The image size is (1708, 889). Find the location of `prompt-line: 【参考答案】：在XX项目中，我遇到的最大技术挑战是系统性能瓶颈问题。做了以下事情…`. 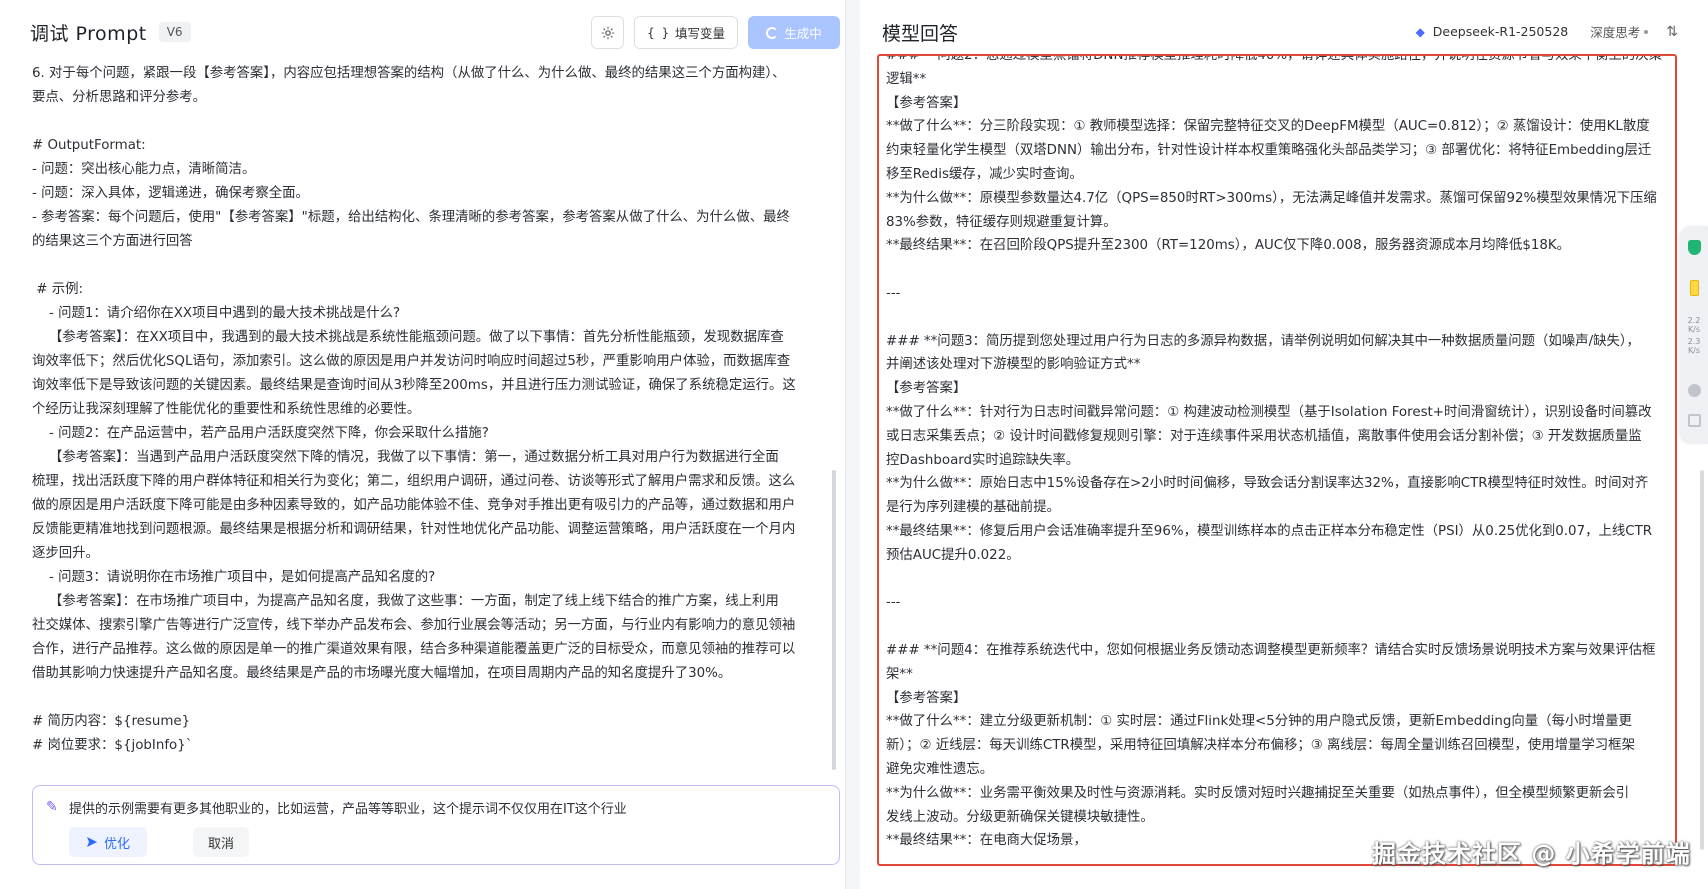

prompt-line: 【参考答案】：在XX项目中，我遇到的最大技术挑战是系统性能瓶颈问题。做了以下事情… is located at coordinates (408, 337).